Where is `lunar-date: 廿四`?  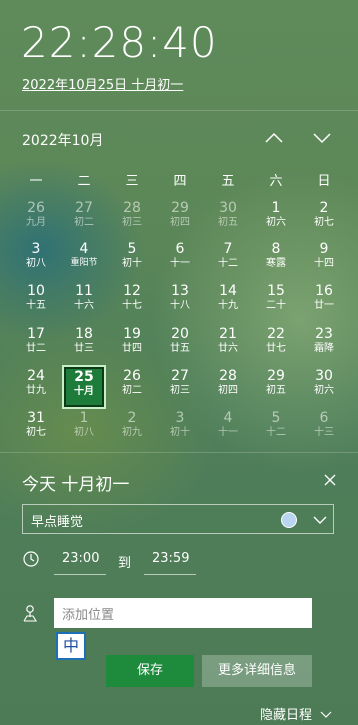 lunar-date: 廿四 is located at coordinates (132, 348).